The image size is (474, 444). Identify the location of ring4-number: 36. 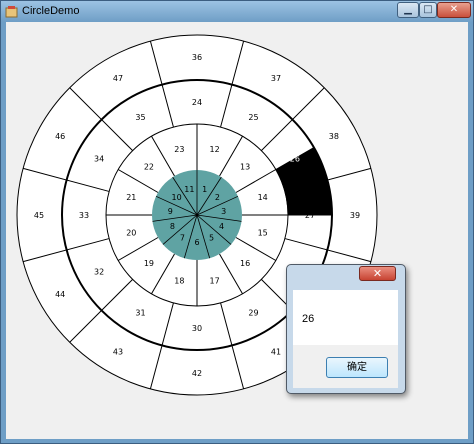
(197, 57).